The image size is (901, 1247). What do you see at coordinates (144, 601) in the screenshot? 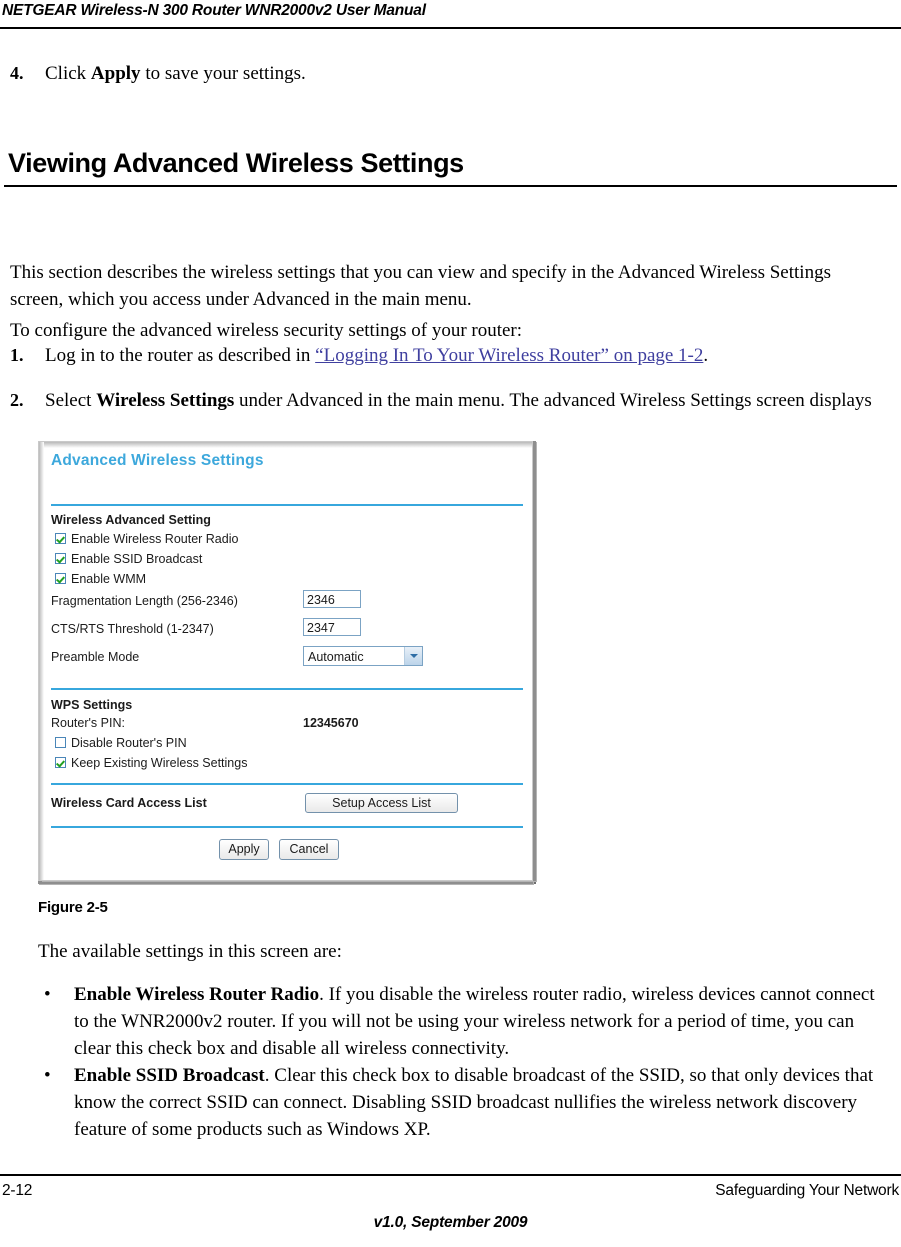
I see `field-label-fragmentation-length: Fragmentation Length (256-2346)` at bounding box center [144, 601].